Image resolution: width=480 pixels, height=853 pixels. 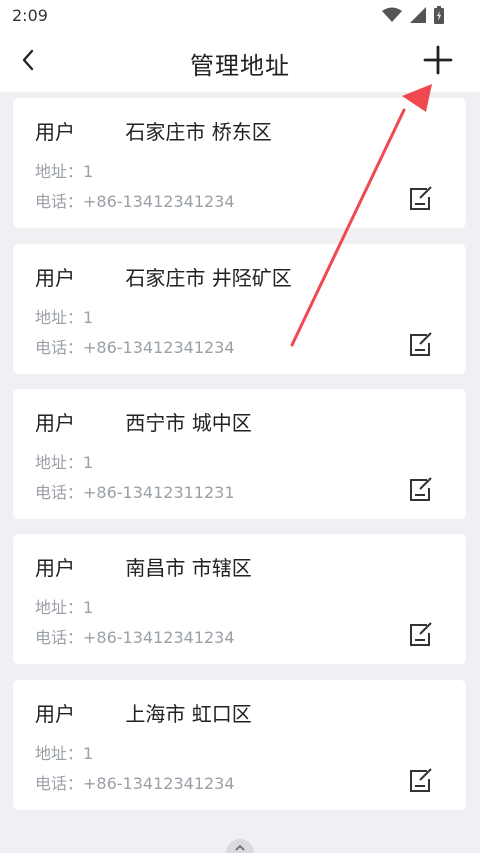 I want to click on status-icons, so click(x=413, y=15).